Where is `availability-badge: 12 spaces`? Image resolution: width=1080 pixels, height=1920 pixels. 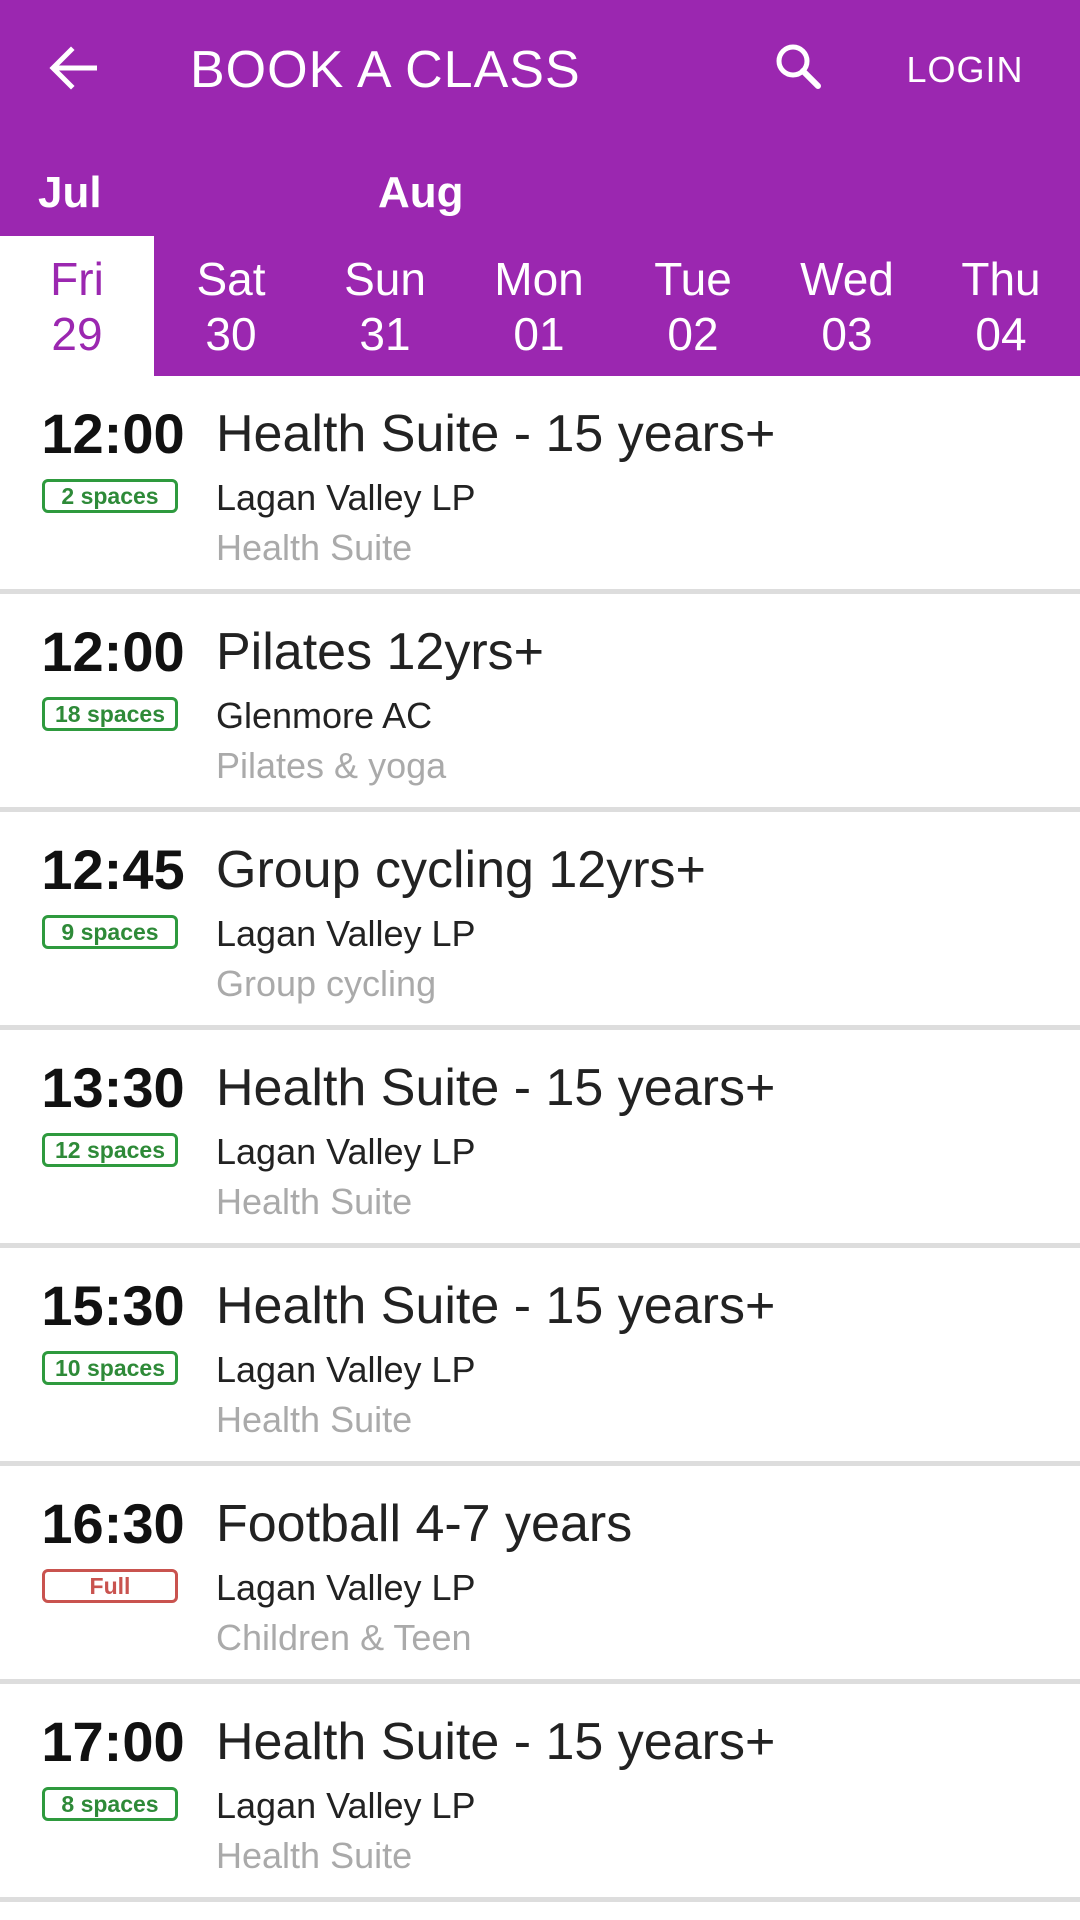
availability-badge: 12 spaces is located at coordinates (110, 1150).